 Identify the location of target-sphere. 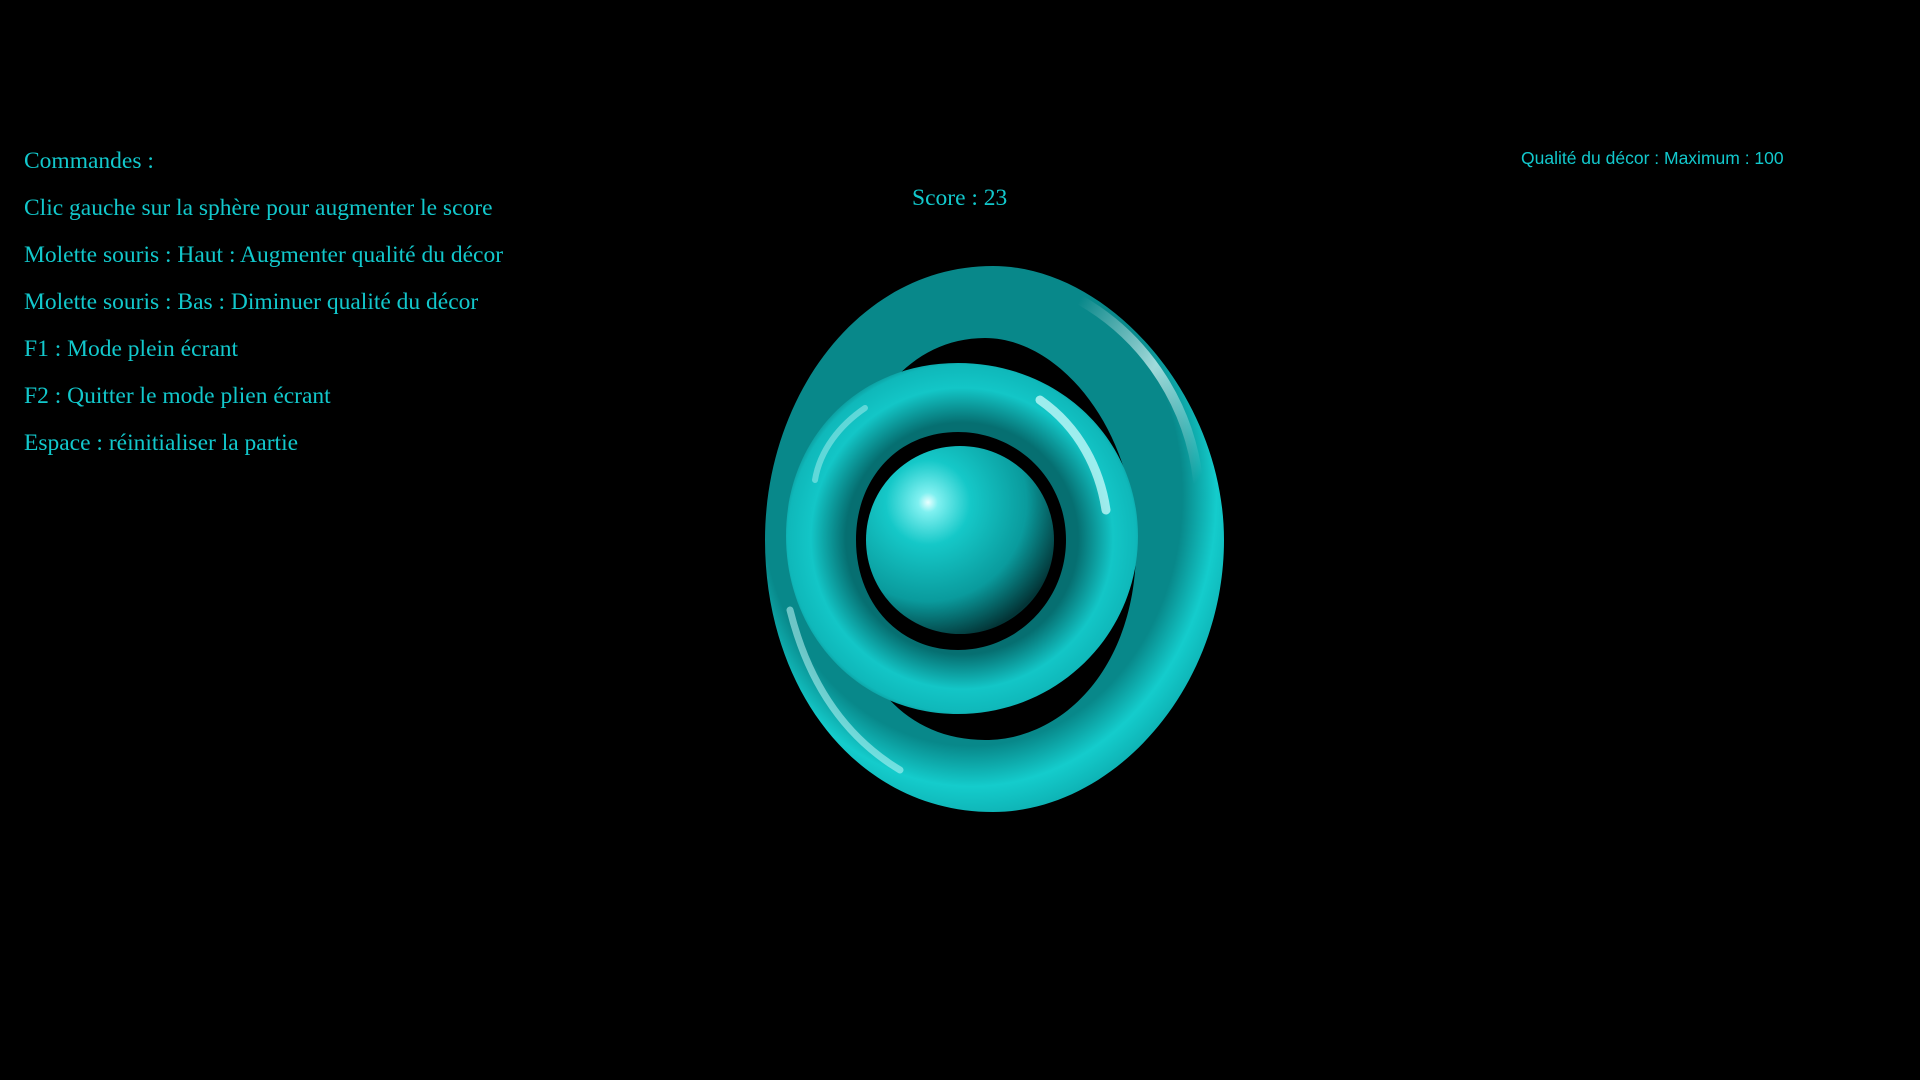
(960, 540).